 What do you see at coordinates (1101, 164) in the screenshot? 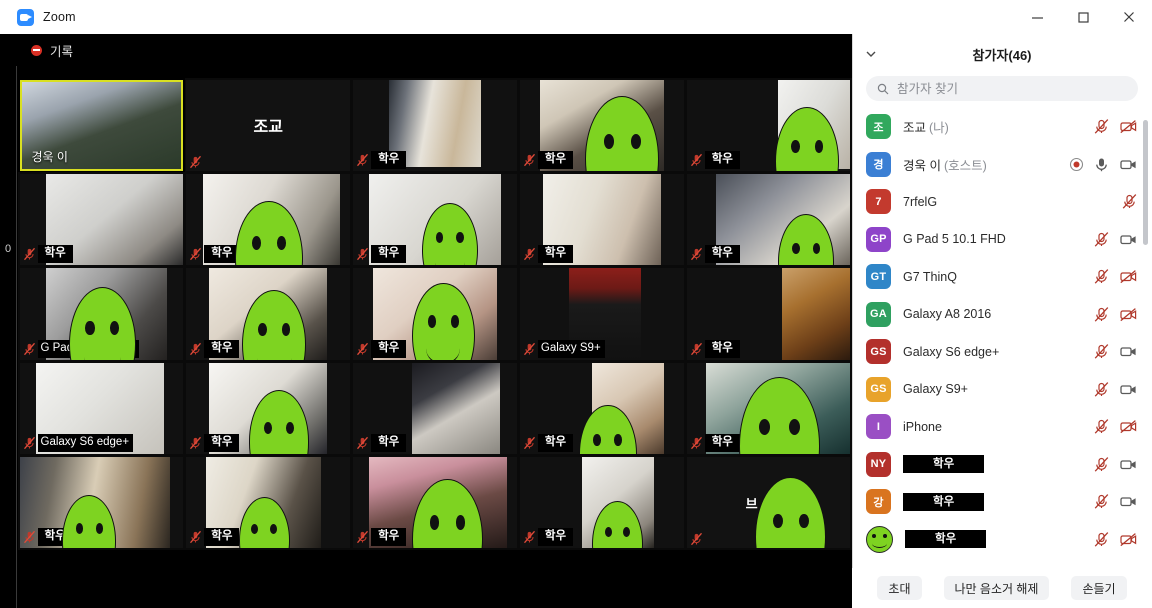
I see `mic-on-icon` at bounding box center [1101, 164].